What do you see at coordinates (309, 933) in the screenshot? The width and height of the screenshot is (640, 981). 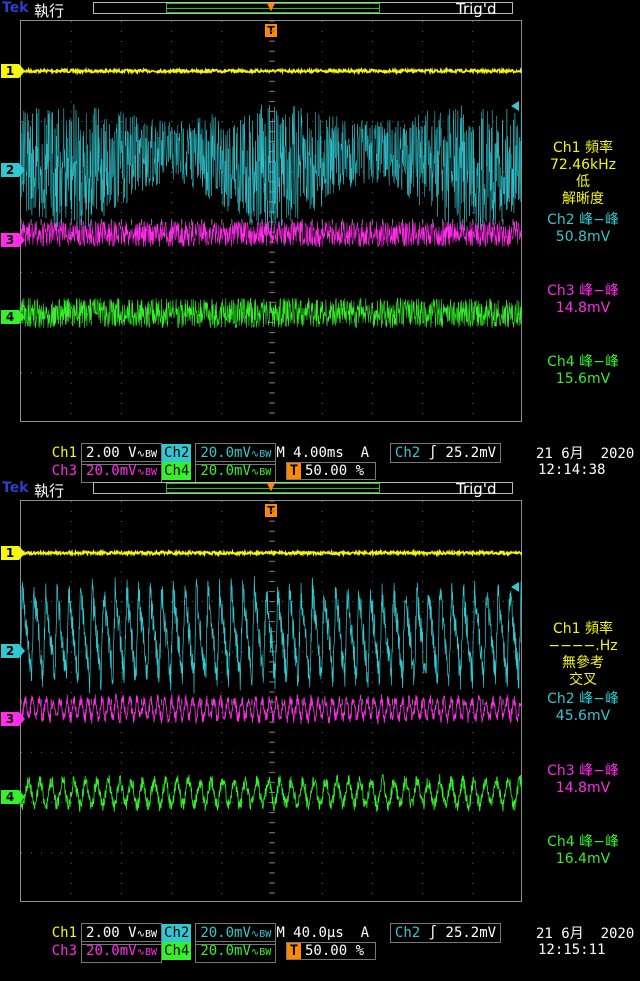 I see `timebase: M 40.0µs` at bounding box center [309, 933].